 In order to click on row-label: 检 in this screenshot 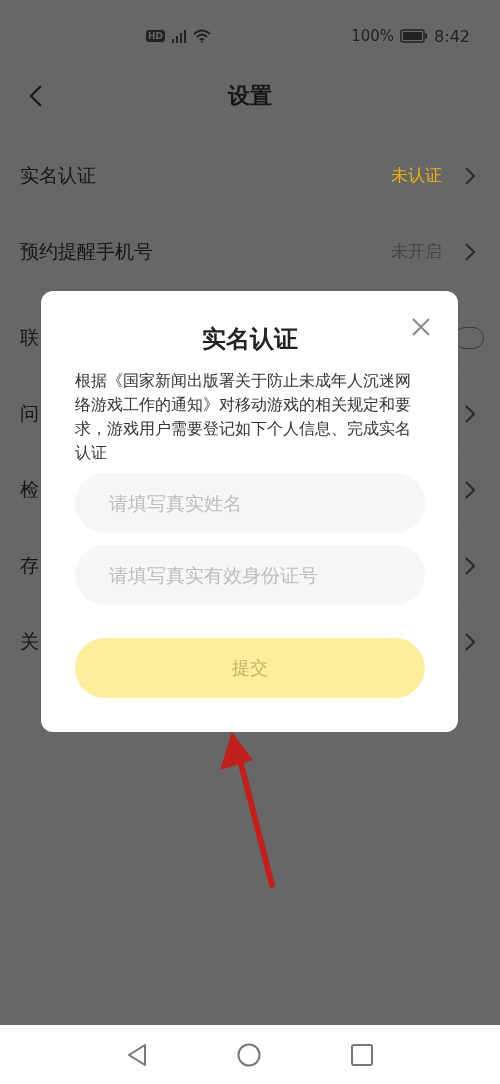, I will do `click(29, 489)`.